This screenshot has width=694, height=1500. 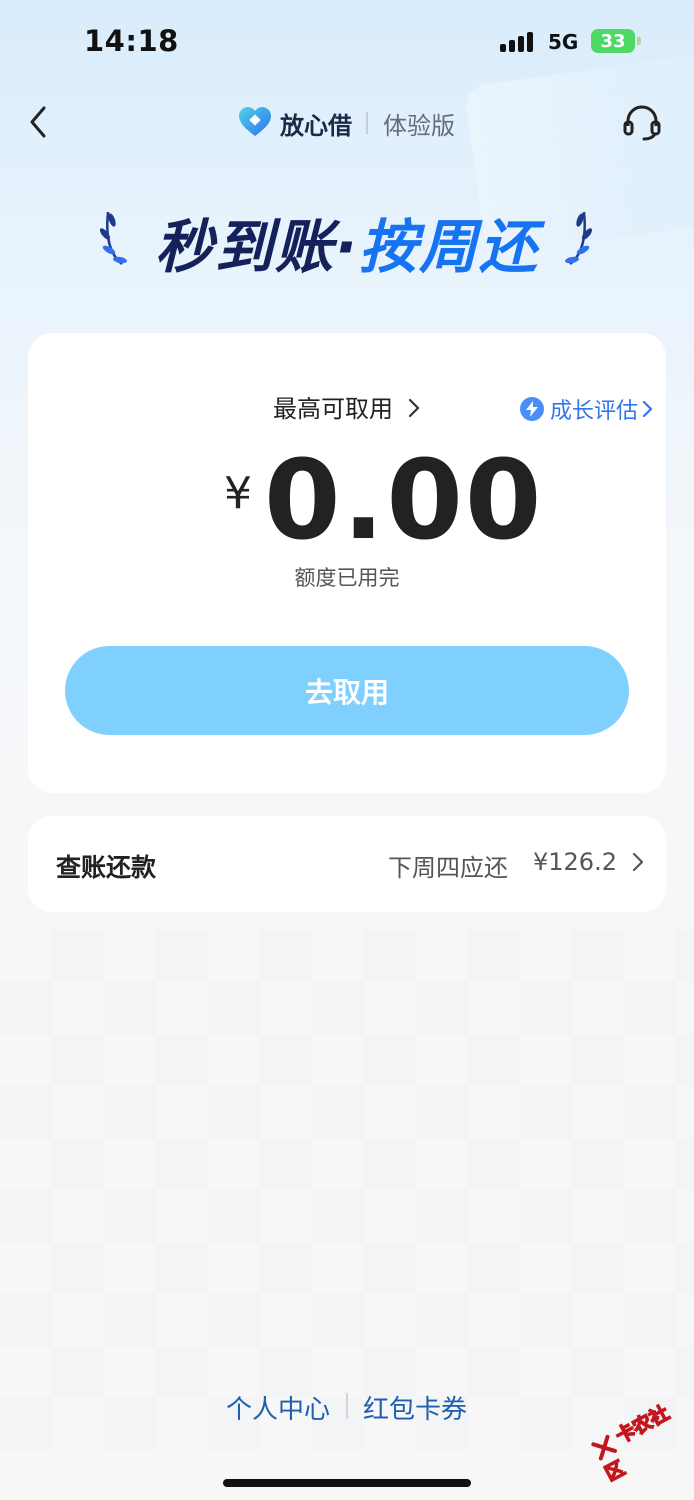 I want to click on headset-icon, so click(x=642, y=123).